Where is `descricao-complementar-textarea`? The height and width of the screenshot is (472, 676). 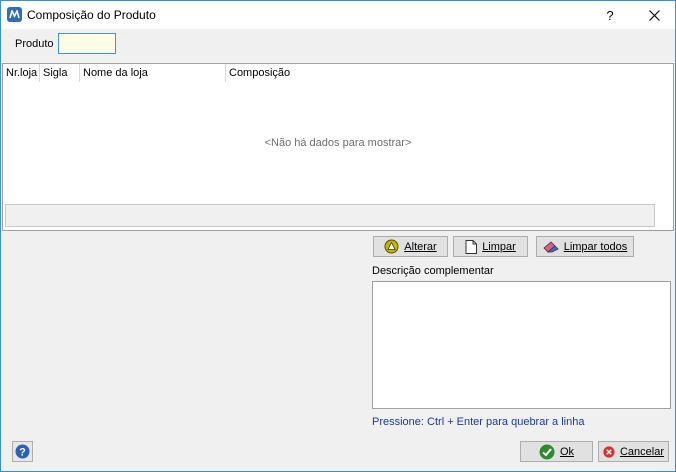 descricao-complementar-textarea is located at coordinates (521, 345).